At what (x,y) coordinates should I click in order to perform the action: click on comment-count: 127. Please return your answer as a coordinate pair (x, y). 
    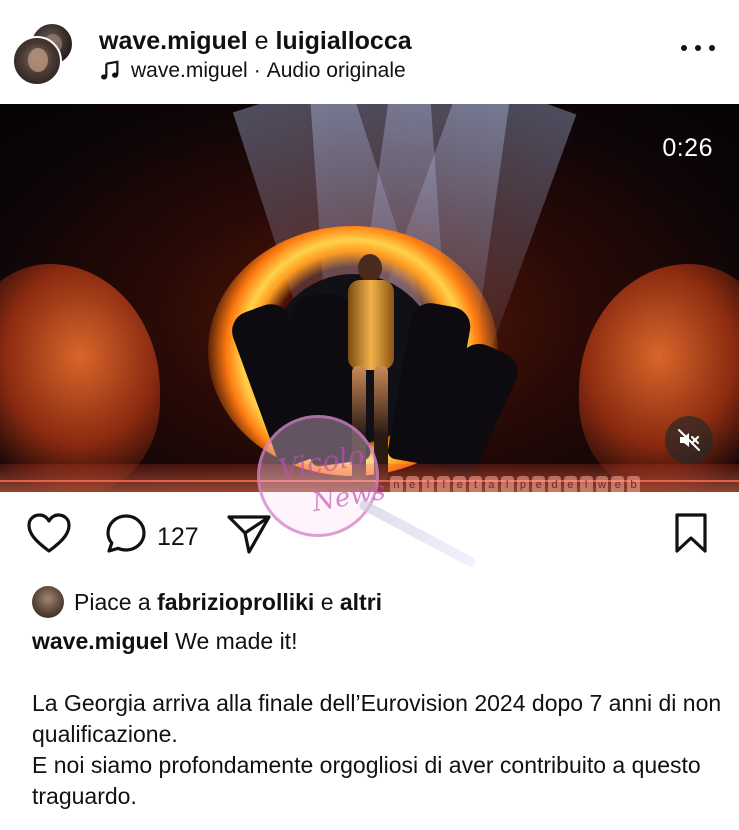
    Looking at the image, I should click on (178, 537).